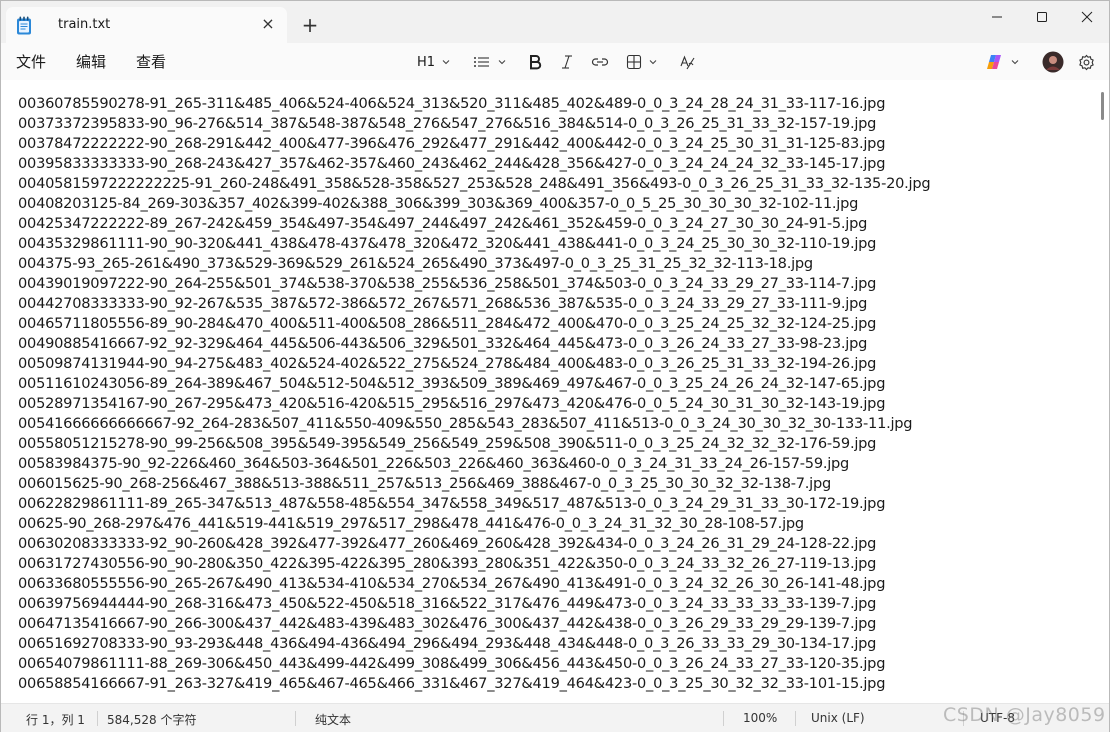 This screenshot has width=1110, height=732. I want to click on title-bar: train.txt × +, so click(555, 22).